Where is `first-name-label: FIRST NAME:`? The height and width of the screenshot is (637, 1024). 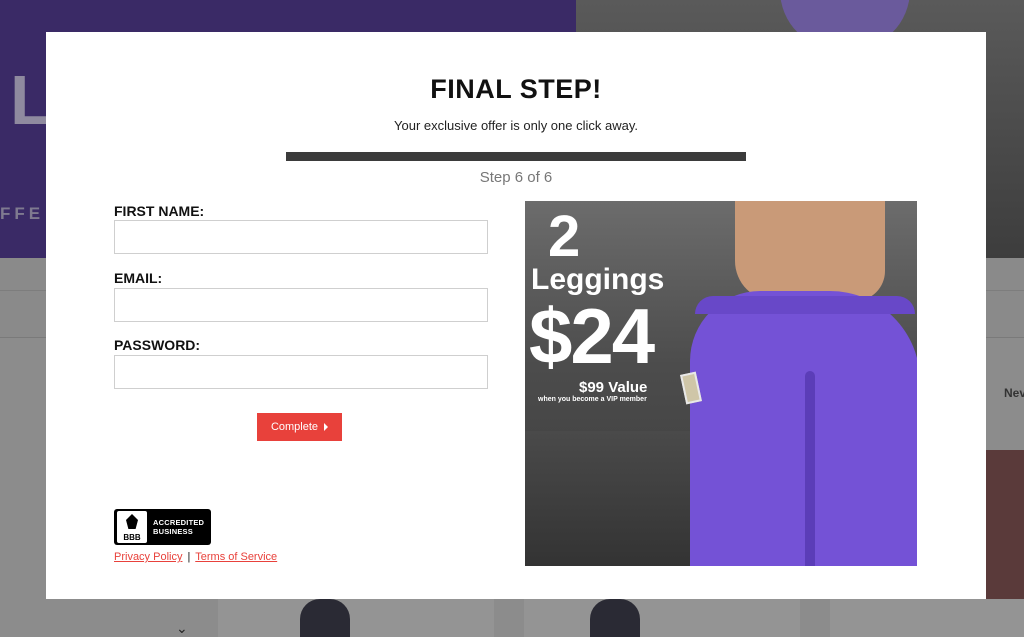 first-name-label: FIRST NAME: is located at coordinates (159, 211).